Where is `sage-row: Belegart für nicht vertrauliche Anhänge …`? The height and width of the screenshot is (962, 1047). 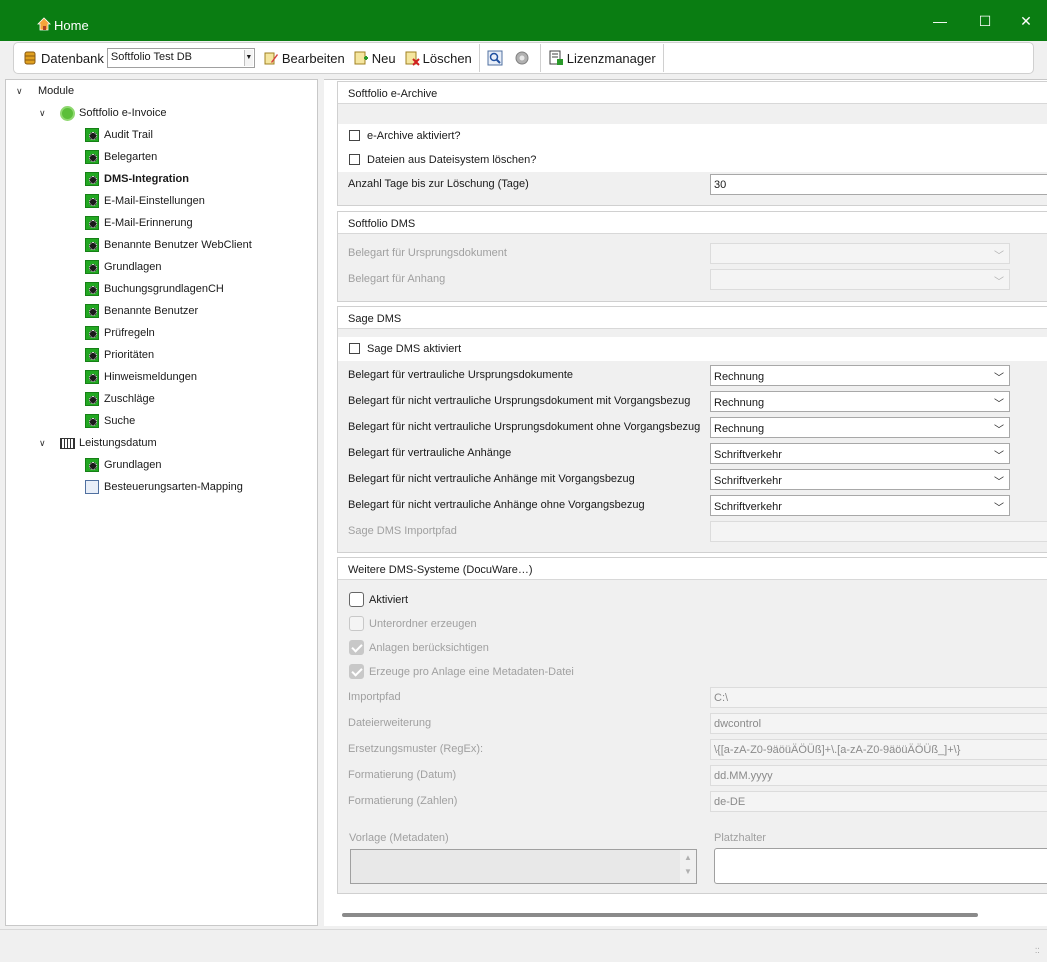 sage-row: Belegart für nicht vertrauliche Anhänge … is located at coordinates (692, 505).